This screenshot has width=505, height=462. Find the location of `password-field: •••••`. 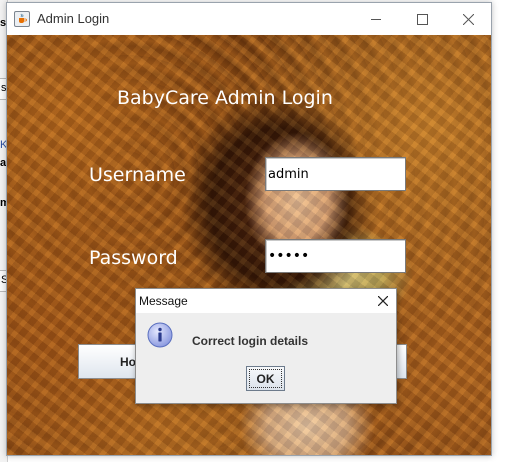

password-field: ••••• is located at coordinates (335, 256).